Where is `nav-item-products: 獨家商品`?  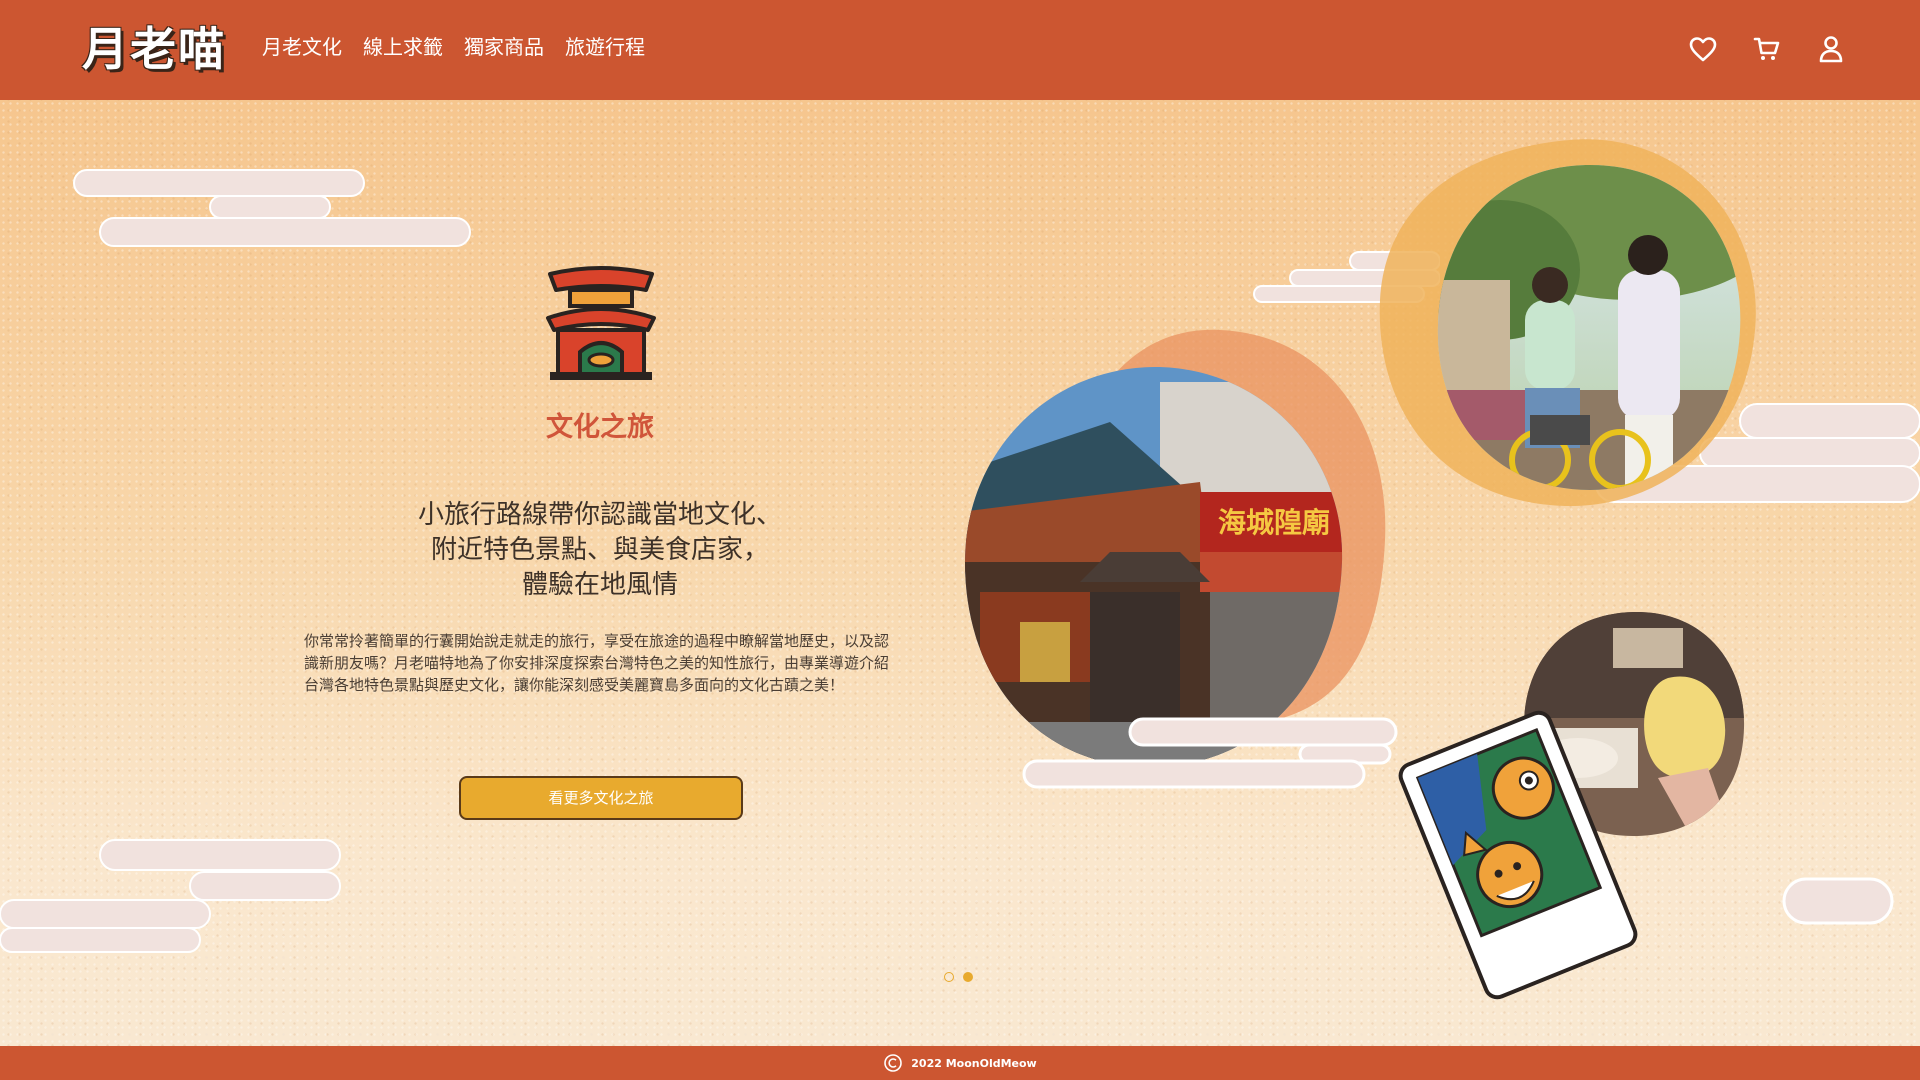 nav-item-products: 獨家商品 is located at coordinates (504, 47).